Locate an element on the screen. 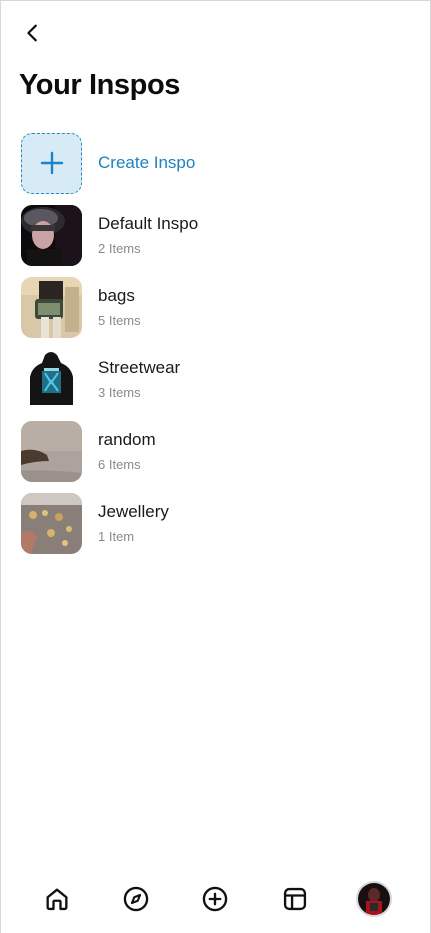 This screenshot has width=431, height=933. back-button is located at coordinates (33, 33).